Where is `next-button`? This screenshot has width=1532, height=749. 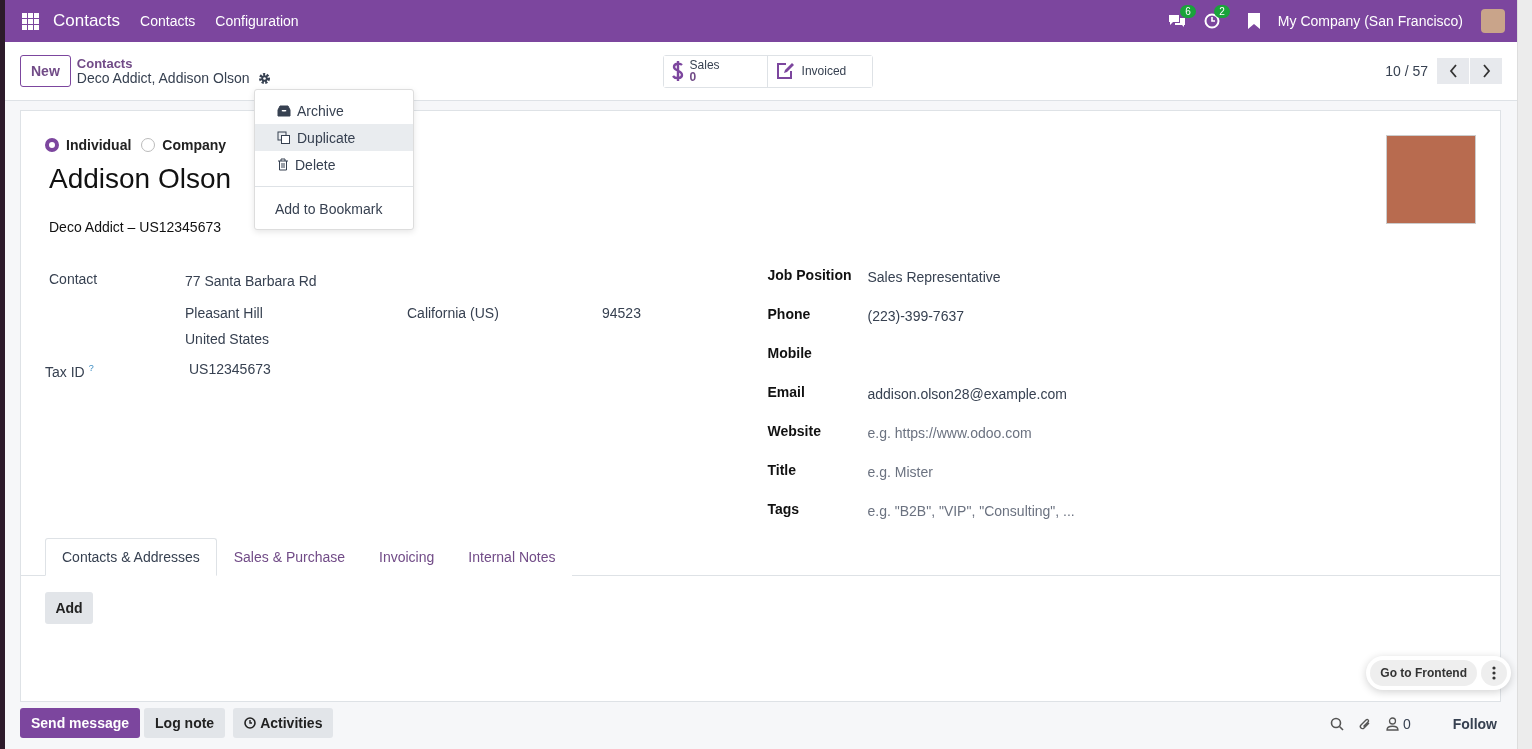
next-button is located at coordinates (1486, 71).